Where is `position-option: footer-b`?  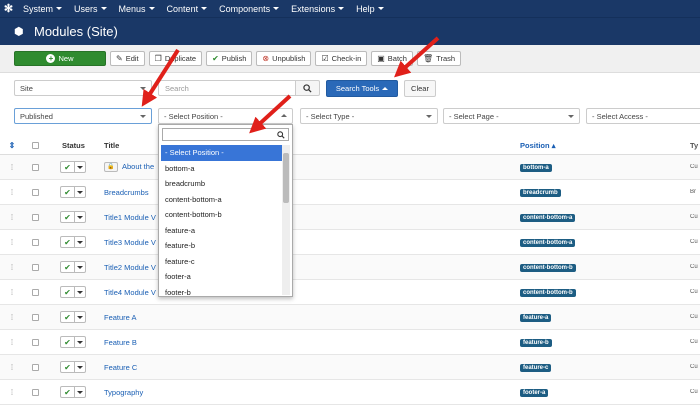 position-option: footer-b is located at coordinates (221, 290).